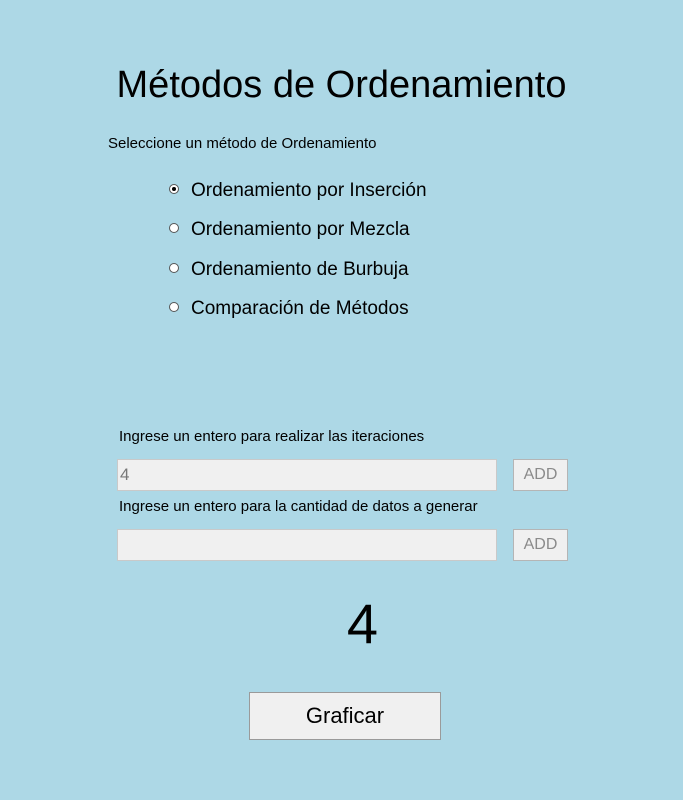  I want to click on graph-button: Graficar, so click(345, 716).